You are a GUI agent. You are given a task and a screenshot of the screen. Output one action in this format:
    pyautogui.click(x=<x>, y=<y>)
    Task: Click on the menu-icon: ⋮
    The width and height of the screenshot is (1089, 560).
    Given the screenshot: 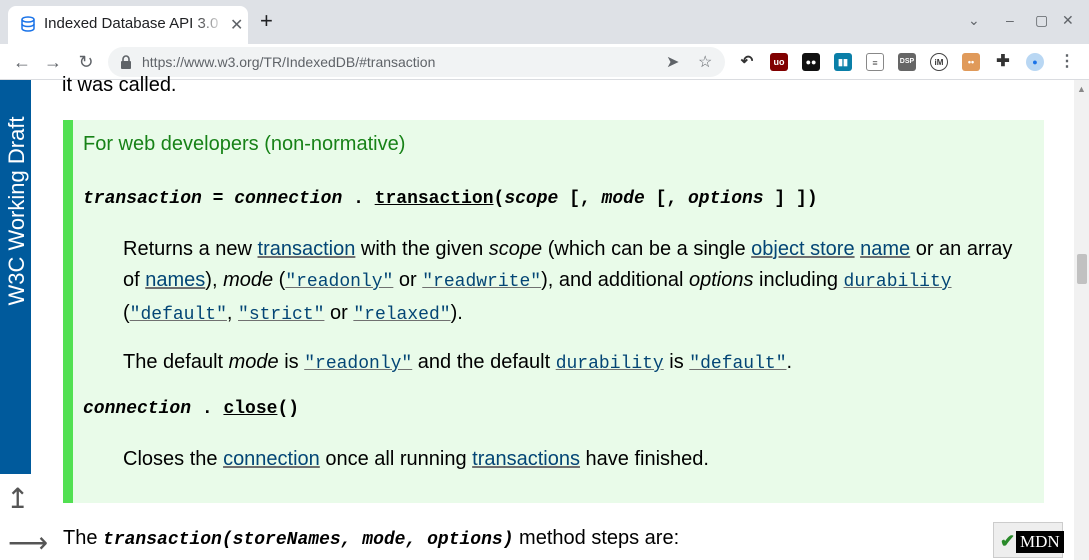 What is the action you would take?
    pyautogui.click(x=1067, y=62)
    